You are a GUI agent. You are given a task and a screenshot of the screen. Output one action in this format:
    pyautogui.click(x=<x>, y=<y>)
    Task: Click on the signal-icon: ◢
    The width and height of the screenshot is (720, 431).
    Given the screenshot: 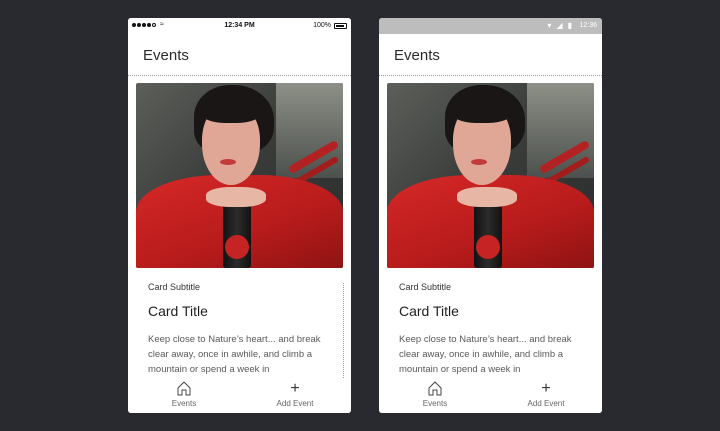 What is the action you would take?
    pyautogui.click(x=559, y=25)
    